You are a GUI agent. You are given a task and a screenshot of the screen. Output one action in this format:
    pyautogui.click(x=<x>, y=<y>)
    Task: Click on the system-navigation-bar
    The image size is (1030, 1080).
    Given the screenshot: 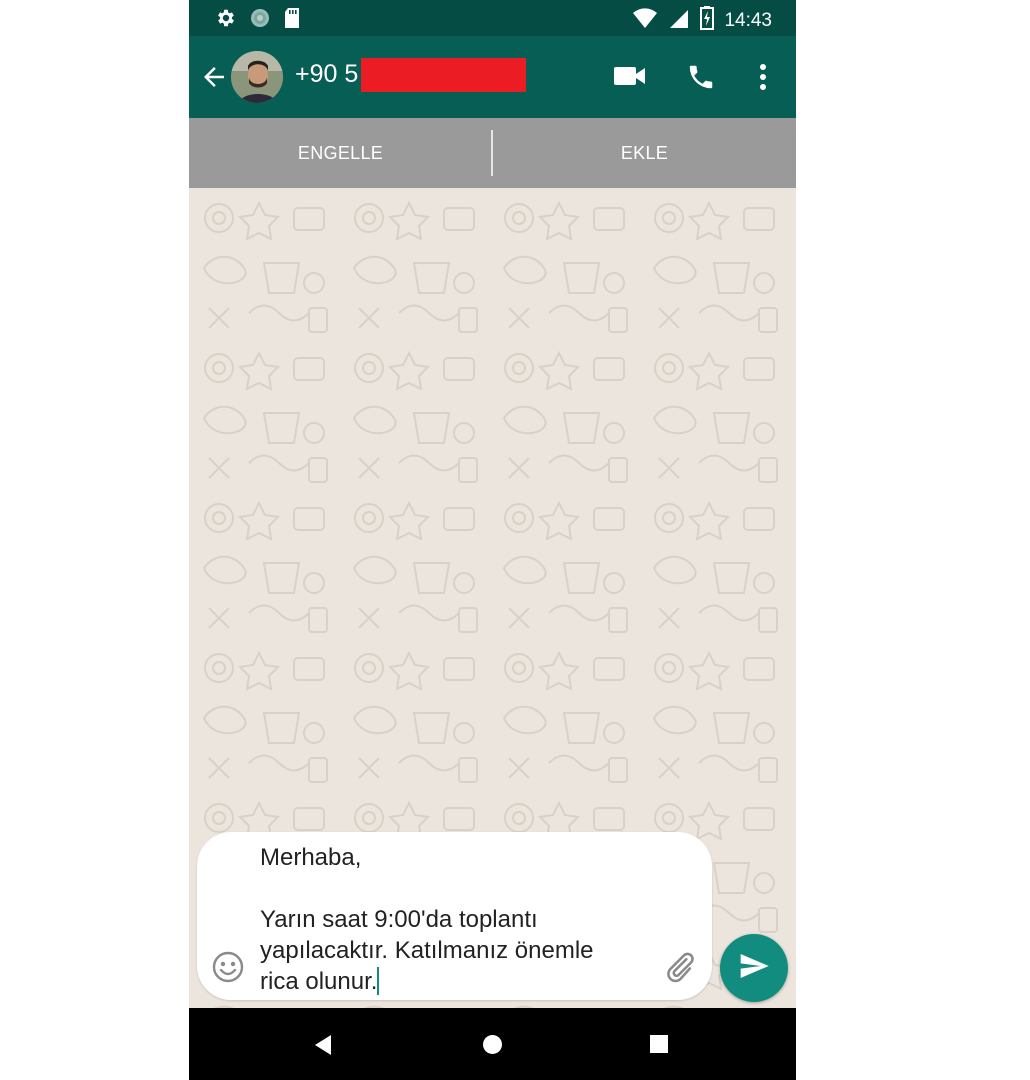 What is the action you would take?
    pyautogui.click(x=492, y=1044)
    